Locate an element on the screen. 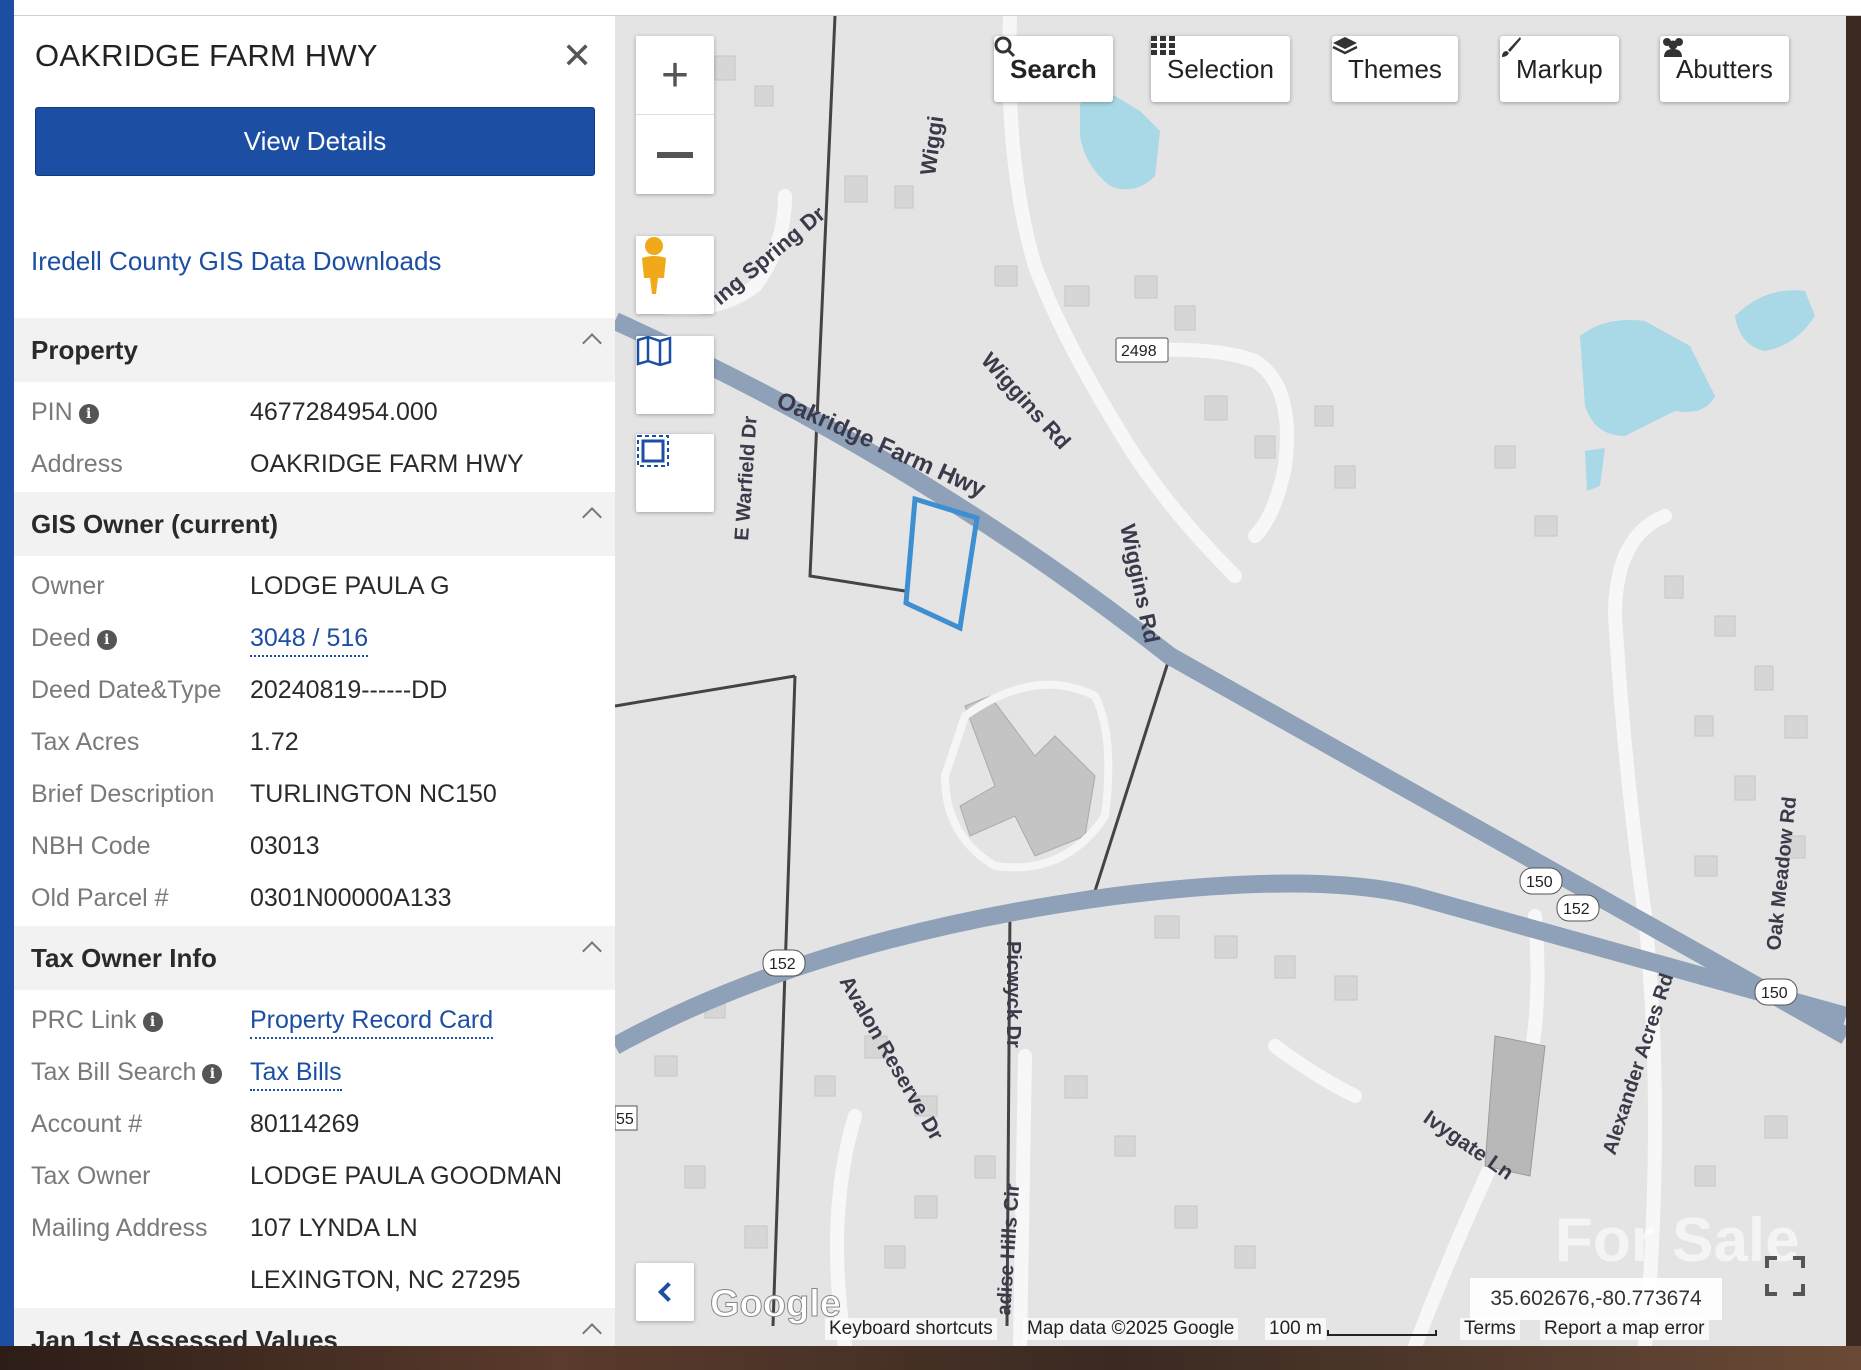 Image resolution: width=1861 pixels, height=1370 pixels. themes-button: Themes is located at coordinates (1395, 69).